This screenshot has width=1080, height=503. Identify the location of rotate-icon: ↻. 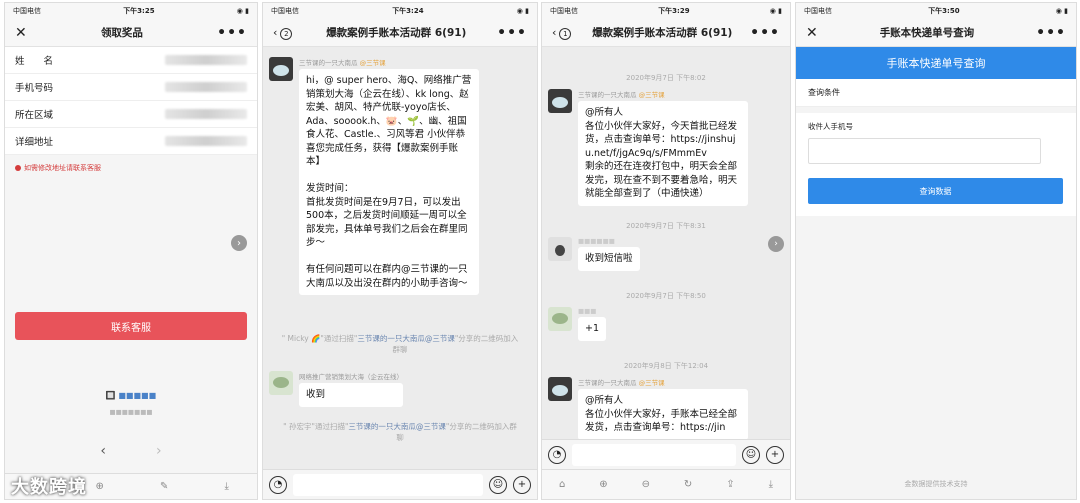
(688, 484).